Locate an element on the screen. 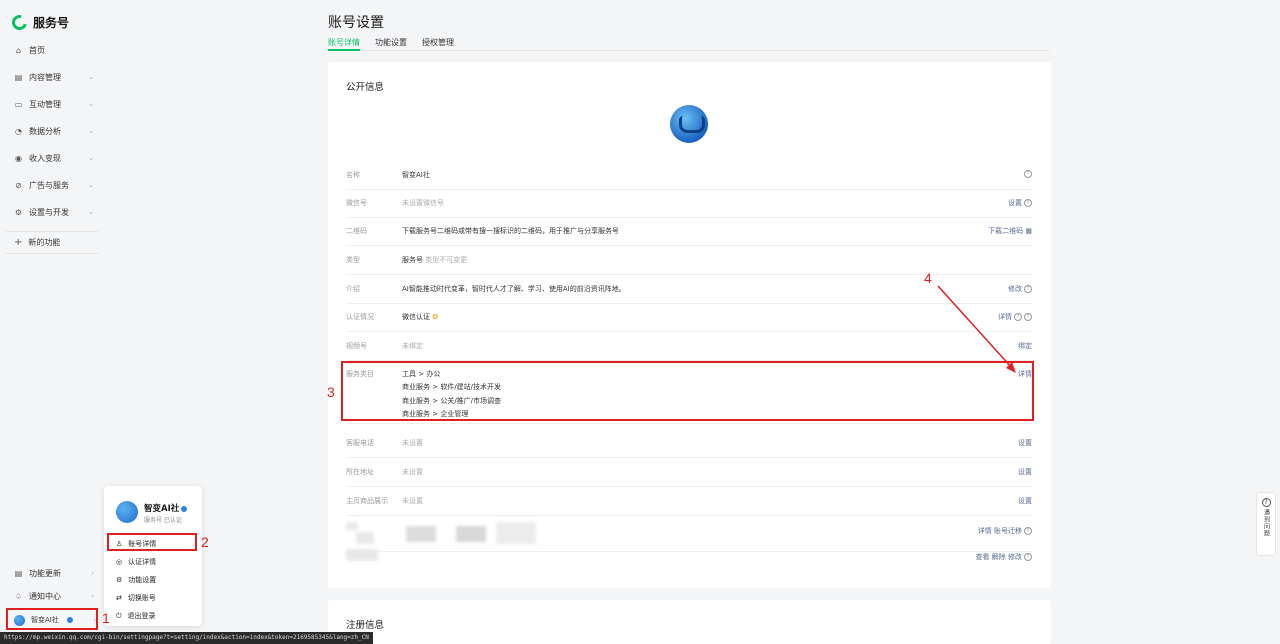 This screenshot has width=1280, height=644. row-label: 主页商品展示 is located at coordinates (367, 501).